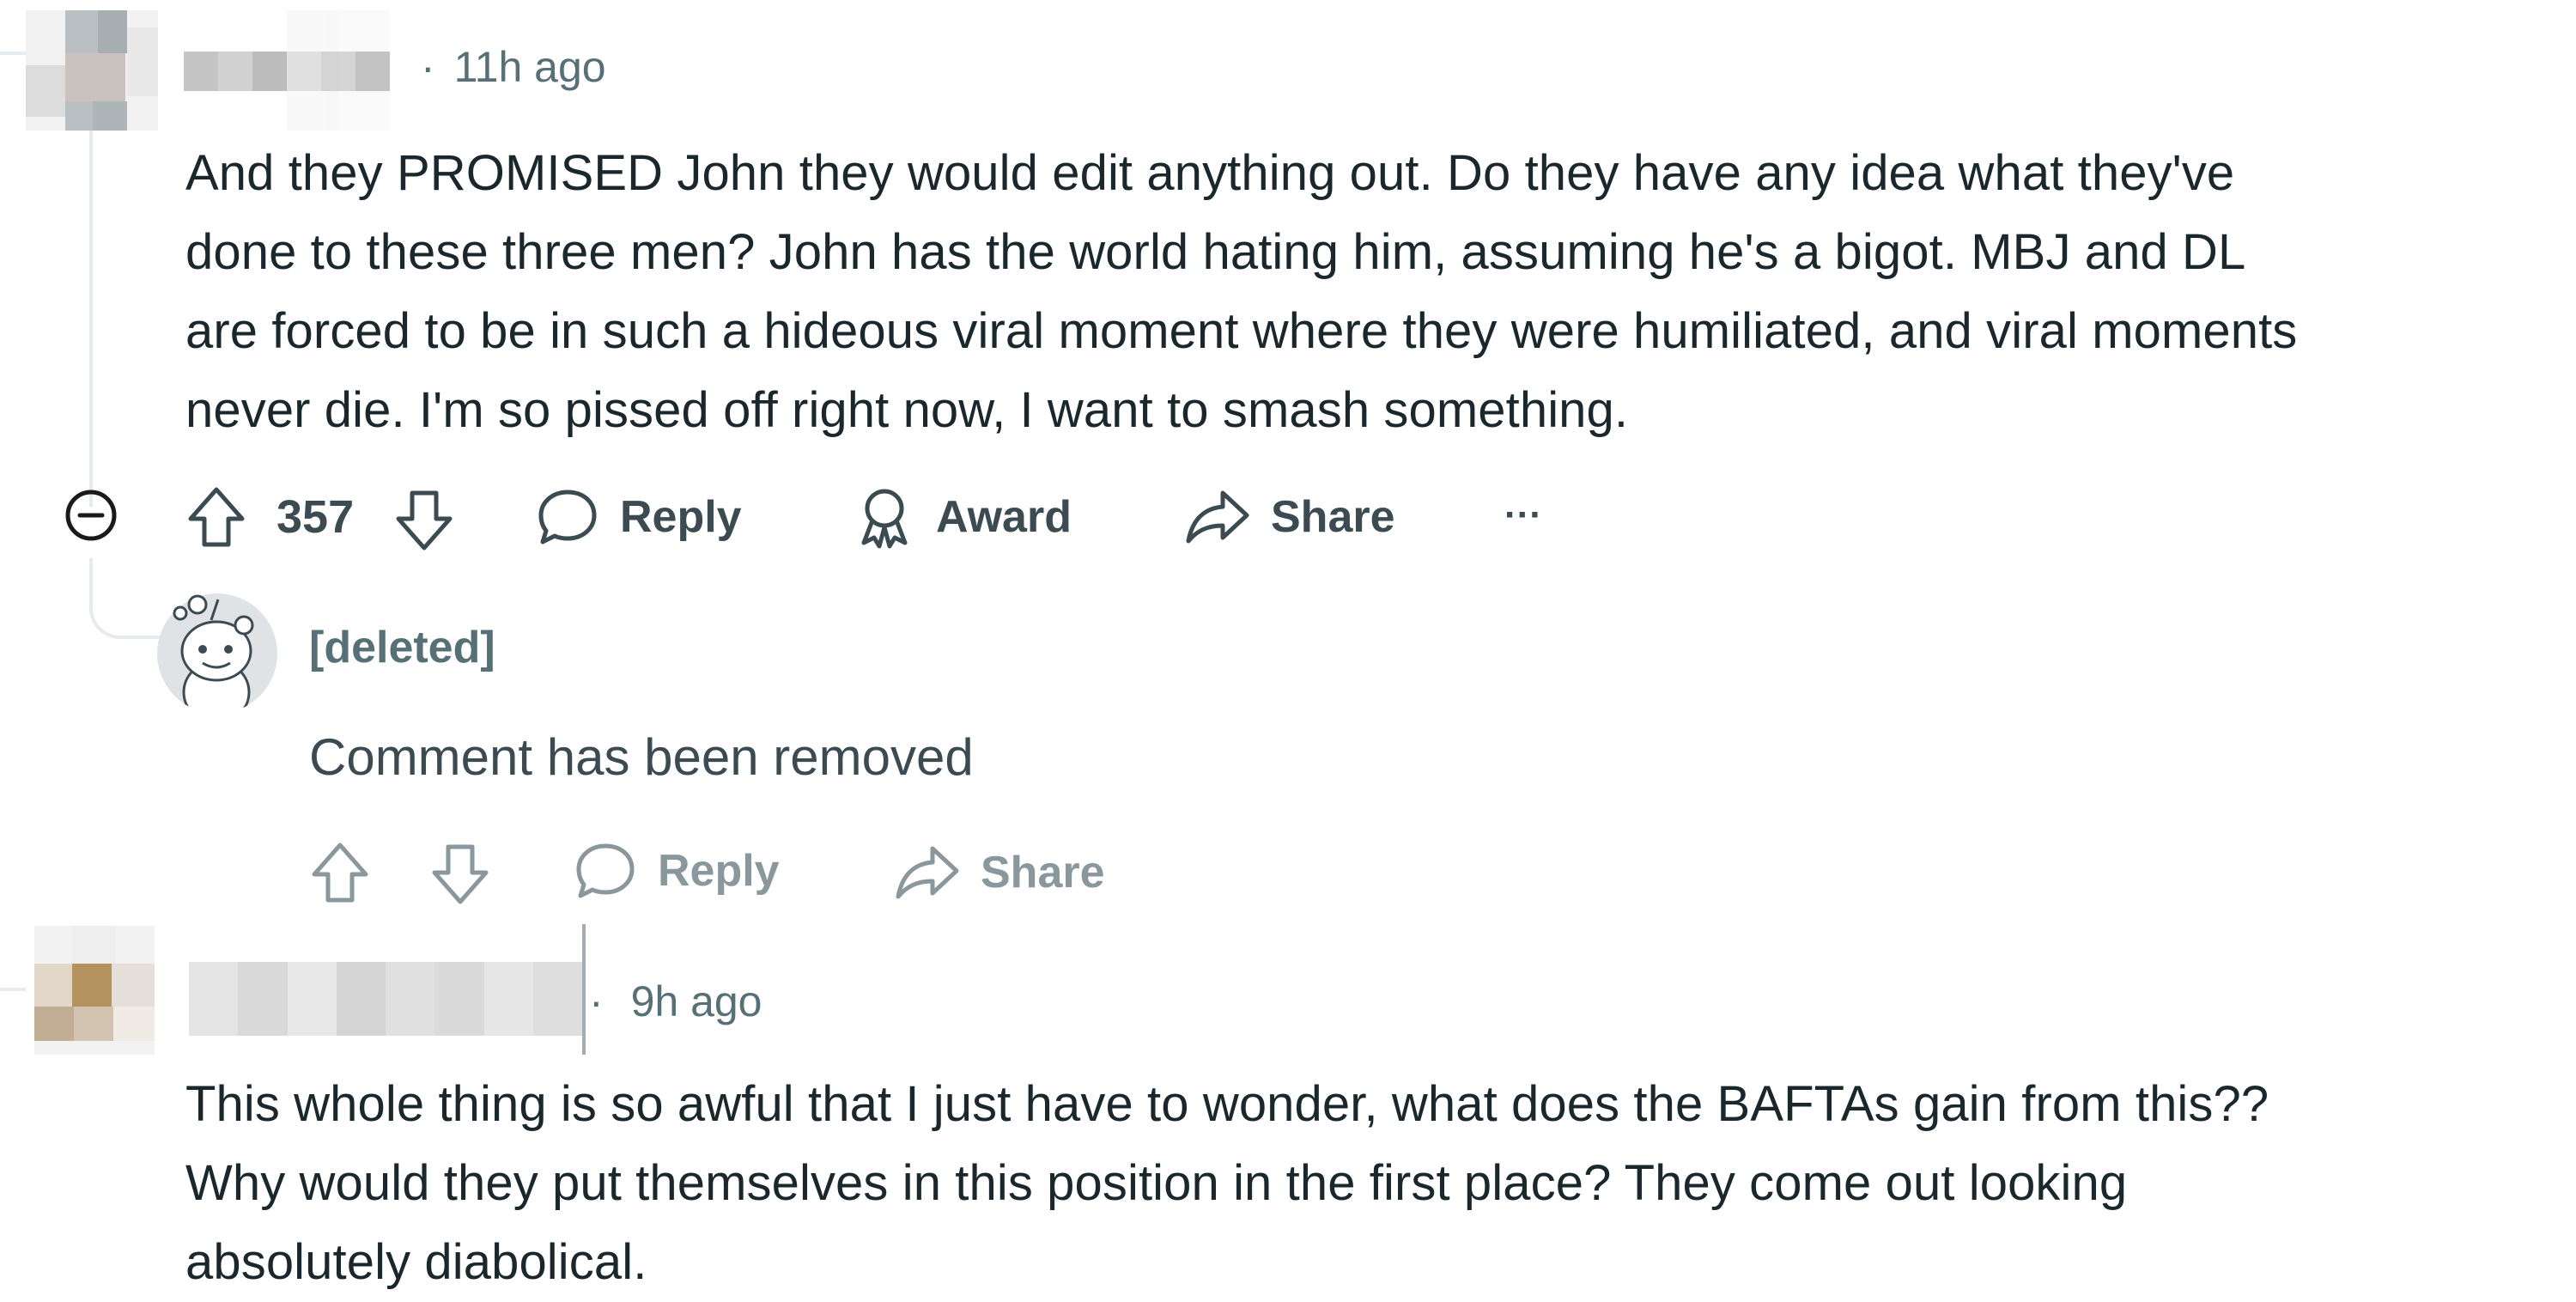  Describe the element at coordinates (1523, 515) in the screenshot. I see `more-options-button: ···` at that location.